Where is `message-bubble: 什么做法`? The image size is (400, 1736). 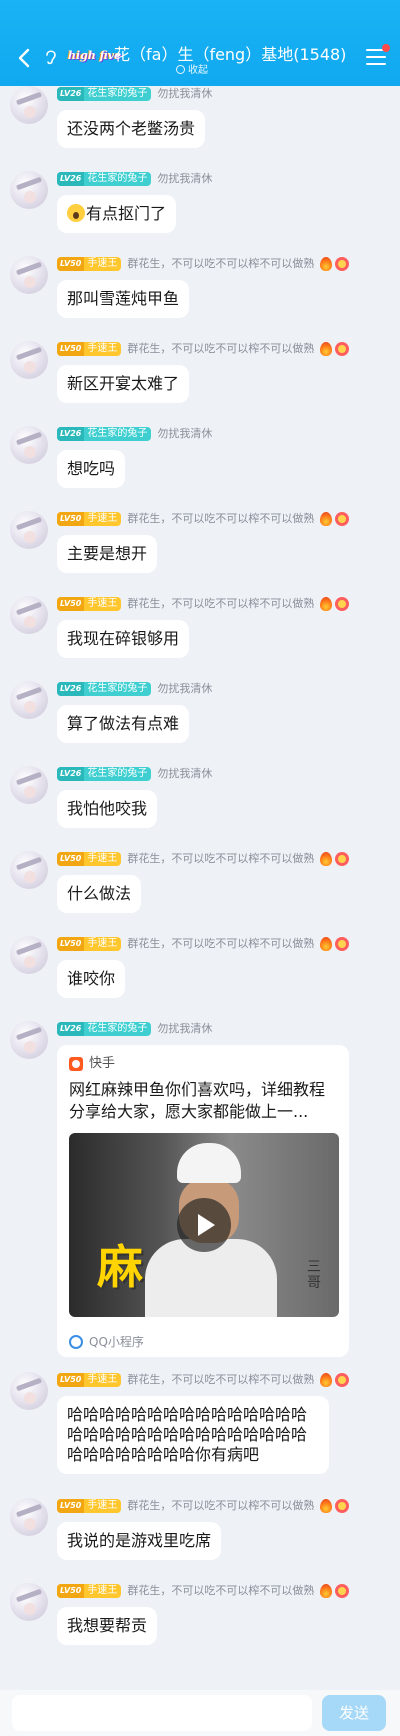
message-bubble: 什么做法 is located at coordinates (99, 894).